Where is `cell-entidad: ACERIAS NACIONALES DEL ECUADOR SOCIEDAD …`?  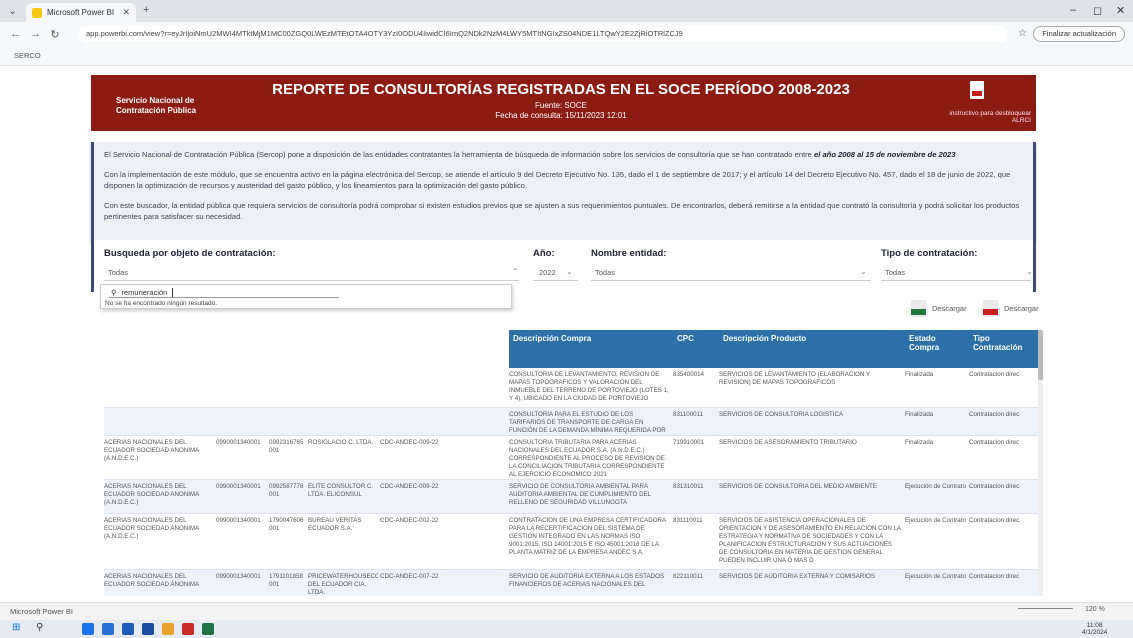 cell-entidad: ACERIAS NACIONALES DEL ECUADOR SOCIEDAD … is located at coordinates (151, 528).